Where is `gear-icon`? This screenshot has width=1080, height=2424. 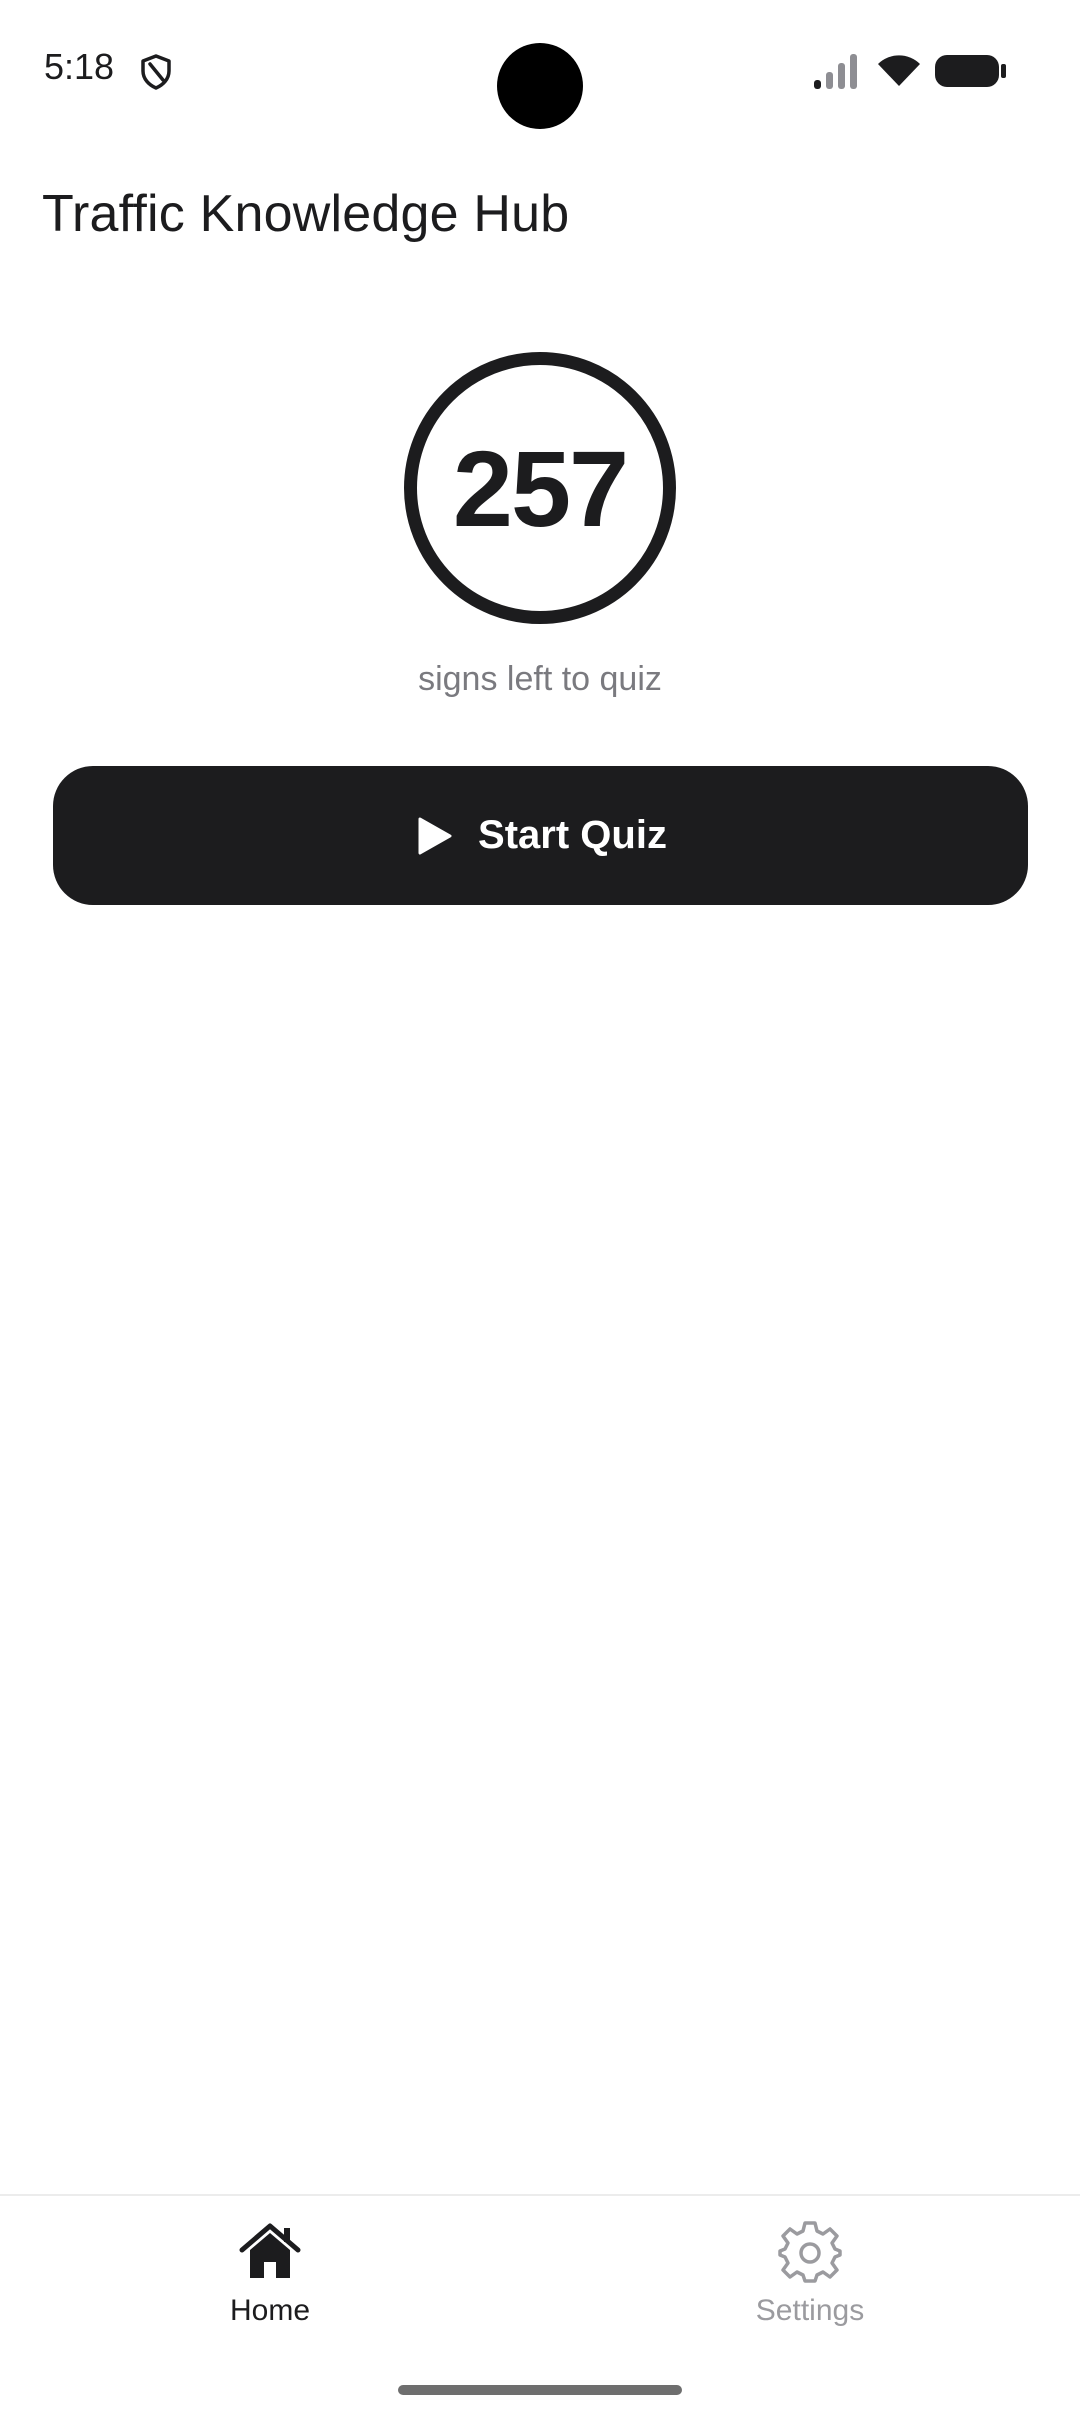 gear-icon is located at coordinates (810, 2252).